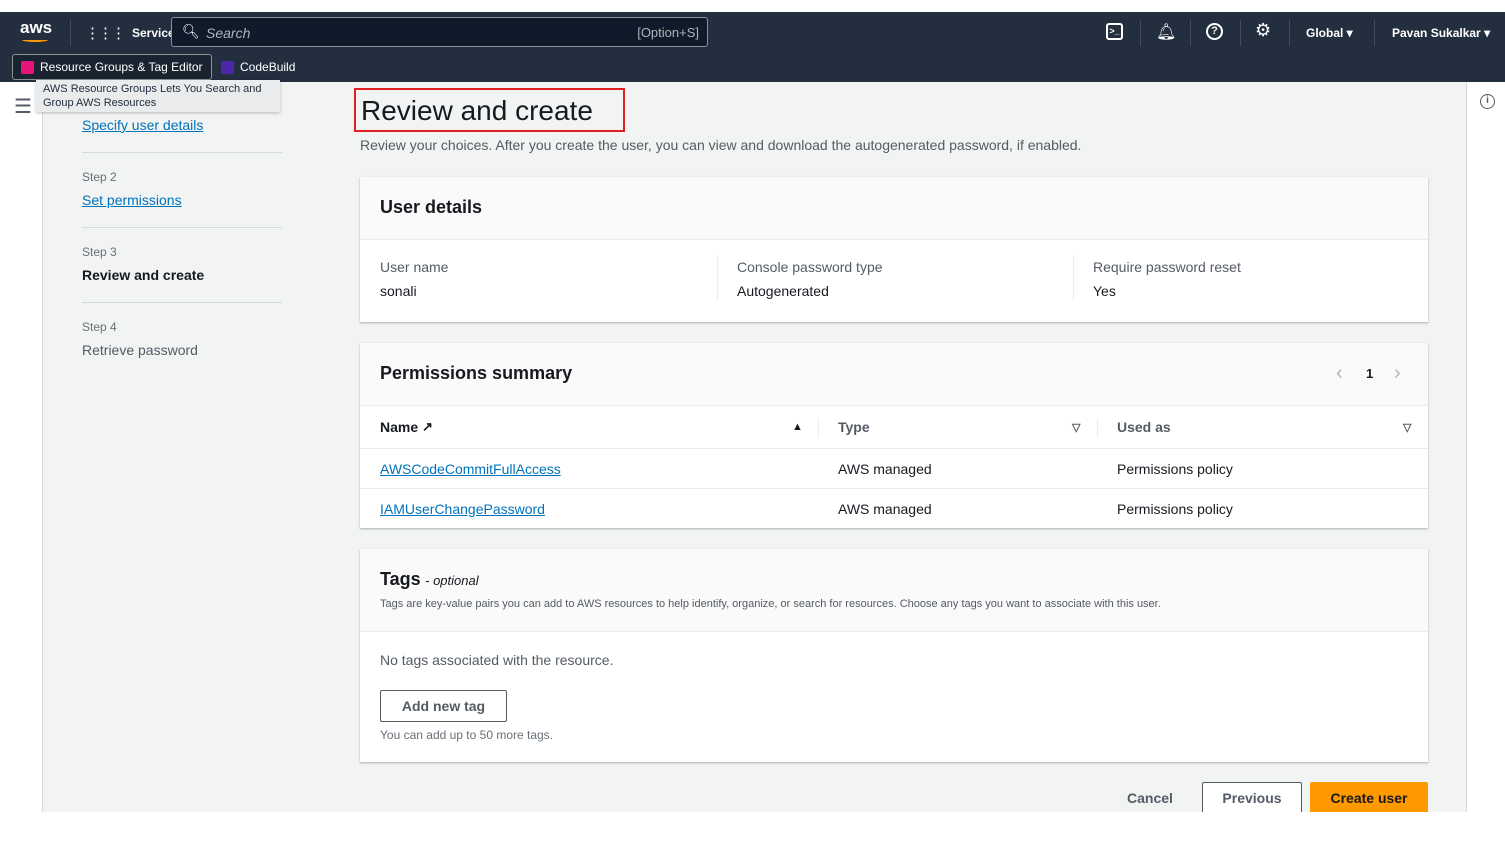 Image resolution: width=1505 pixels, height=850 pixels. What do you see at coordinates (1369, 373) in the screenshot?
I see `current-page: 1` at bounding box center [1369, 373].